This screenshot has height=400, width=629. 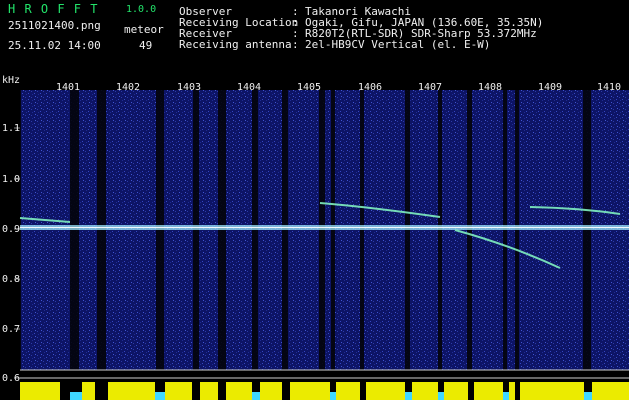 What do you see at coordinates (324, 227) in the screenshot?
I see `carrier-core` at bounding box center [324, 227].